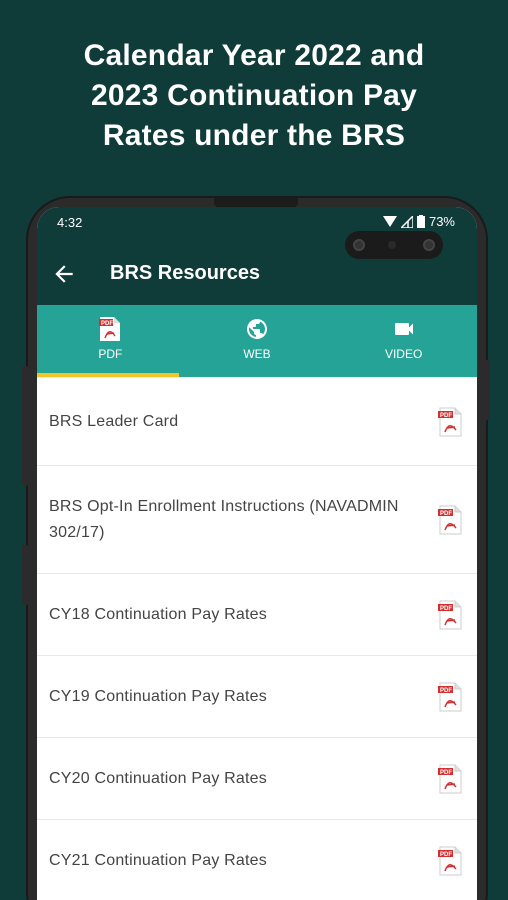  Describe the element at coordinates (25, 426) in the screenshot. I see `phone-side-button-left` at that location.